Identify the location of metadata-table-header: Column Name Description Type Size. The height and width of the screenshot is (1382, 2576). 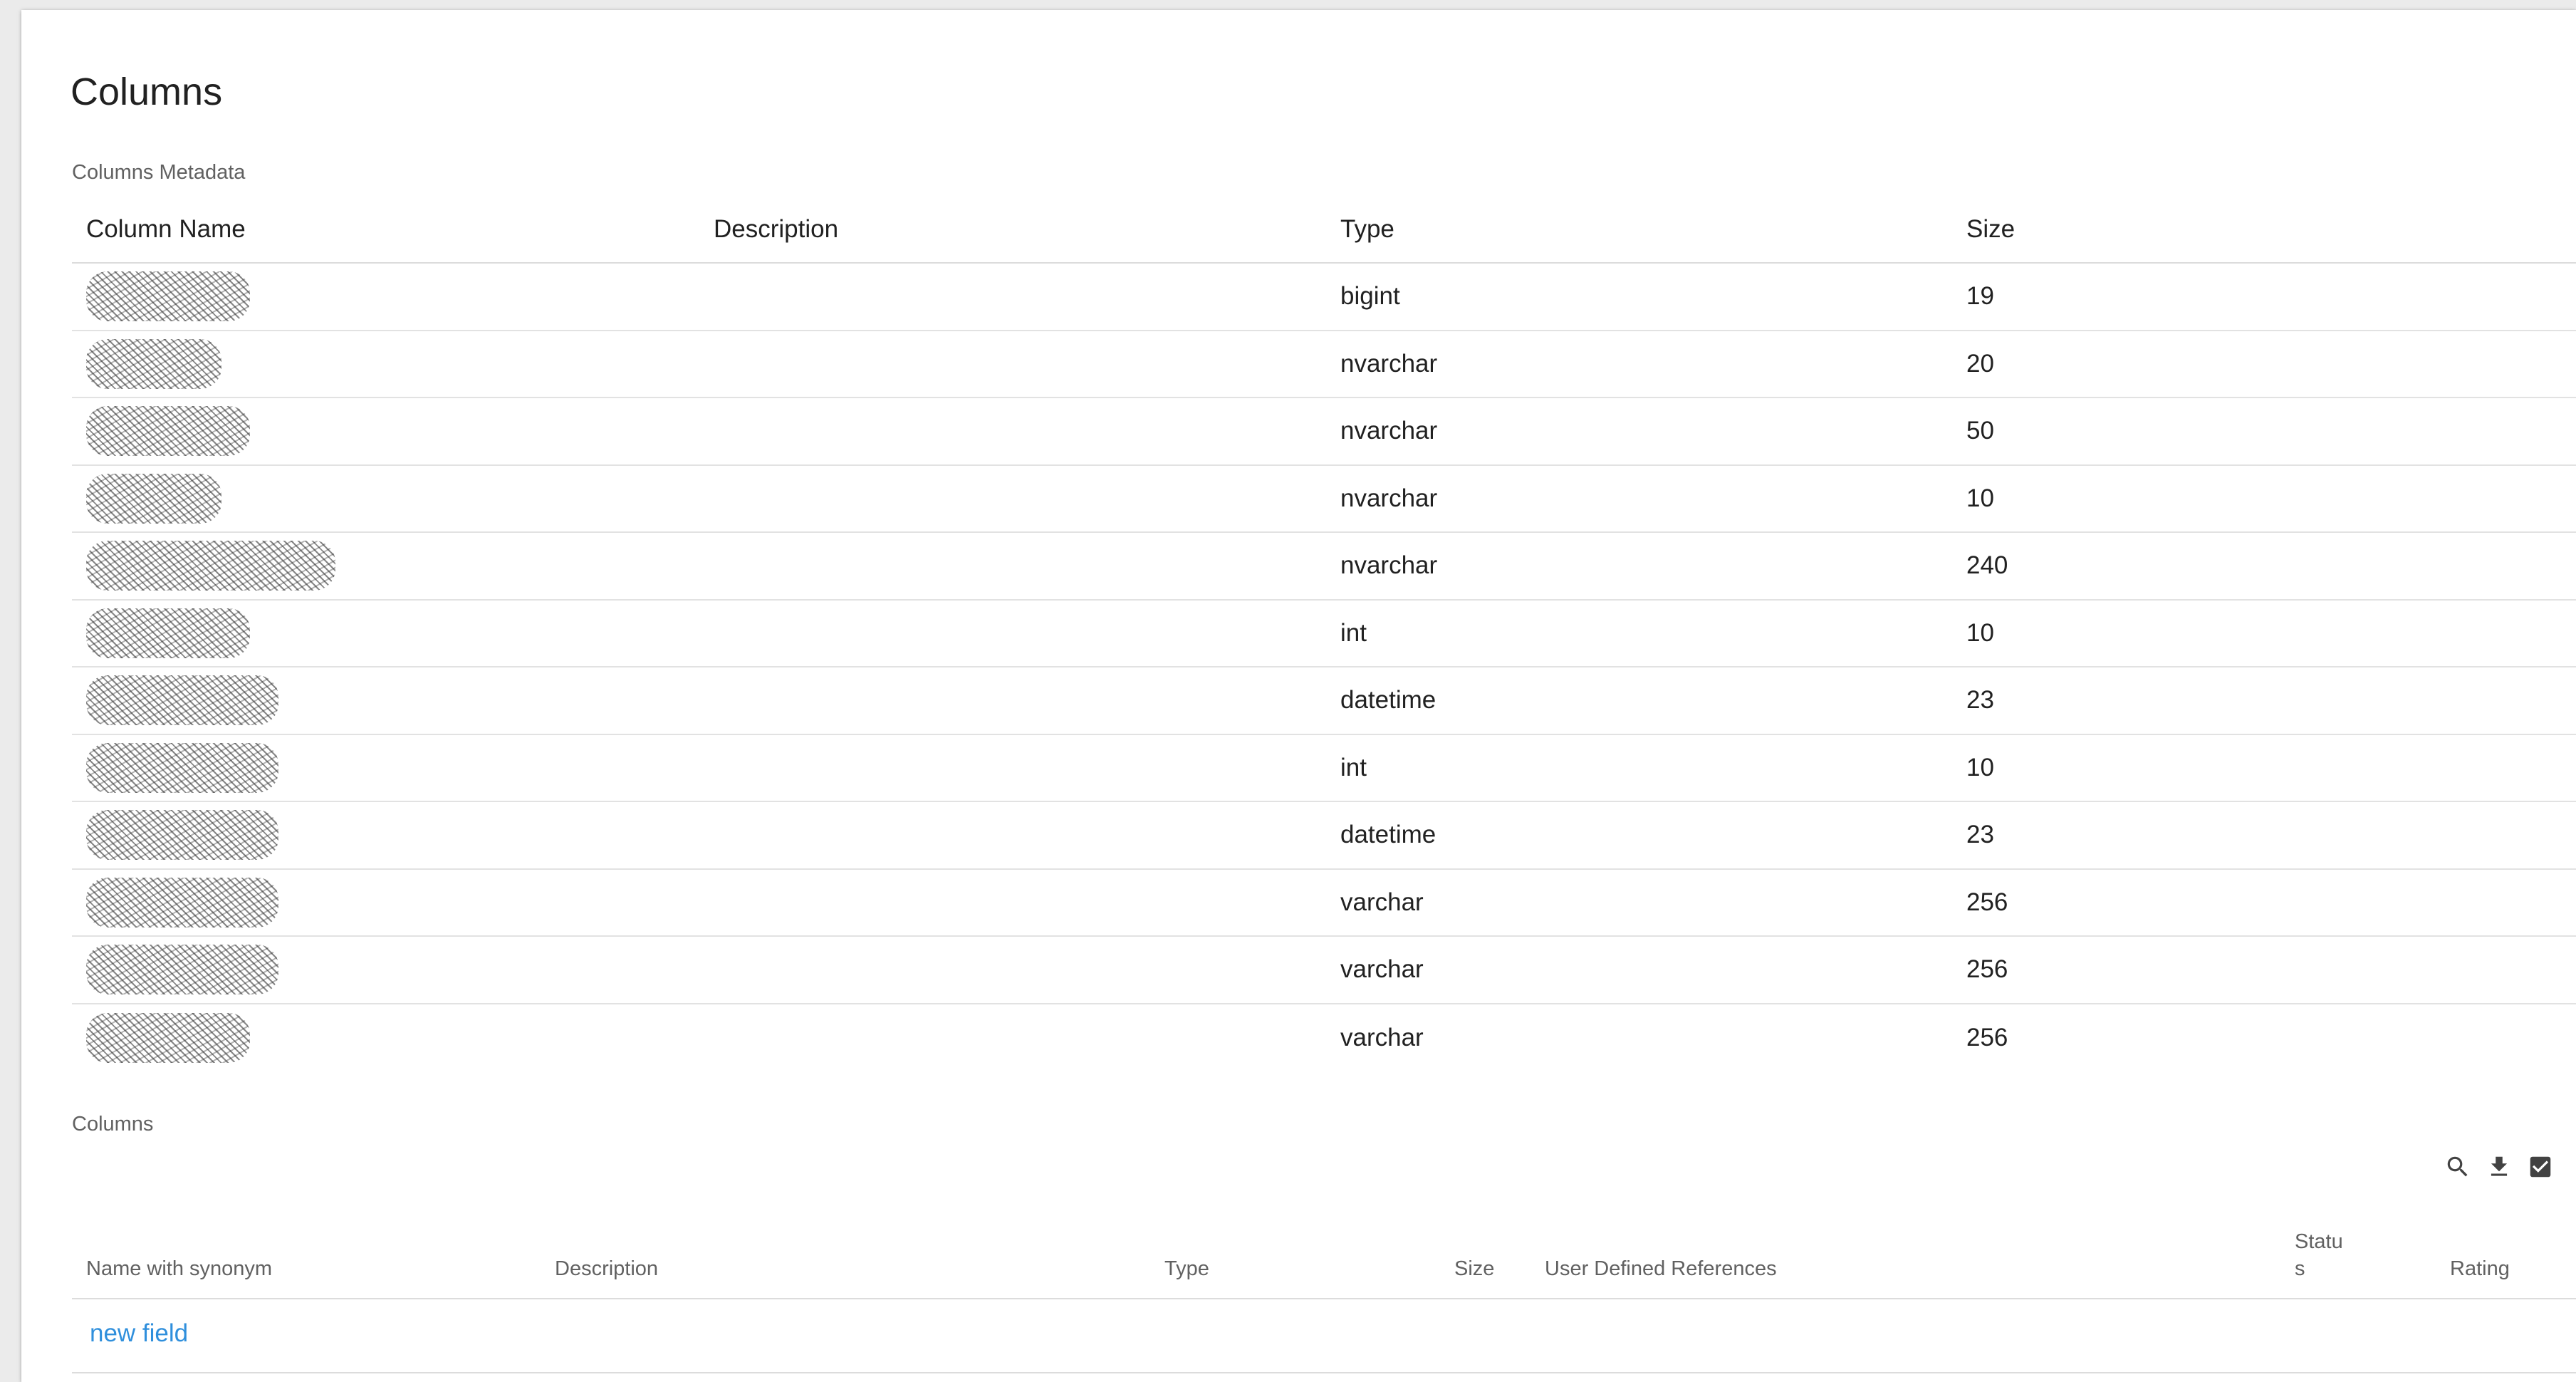
(1324, 230).